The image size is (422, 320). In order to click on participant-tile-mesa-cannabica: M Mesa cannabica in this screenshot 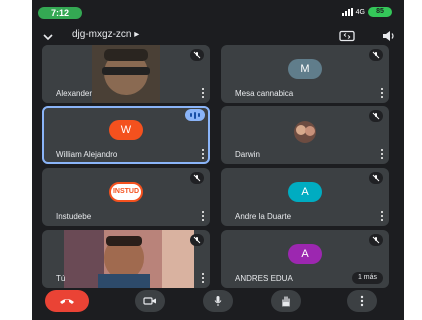, I will do `click(305, 74)`.